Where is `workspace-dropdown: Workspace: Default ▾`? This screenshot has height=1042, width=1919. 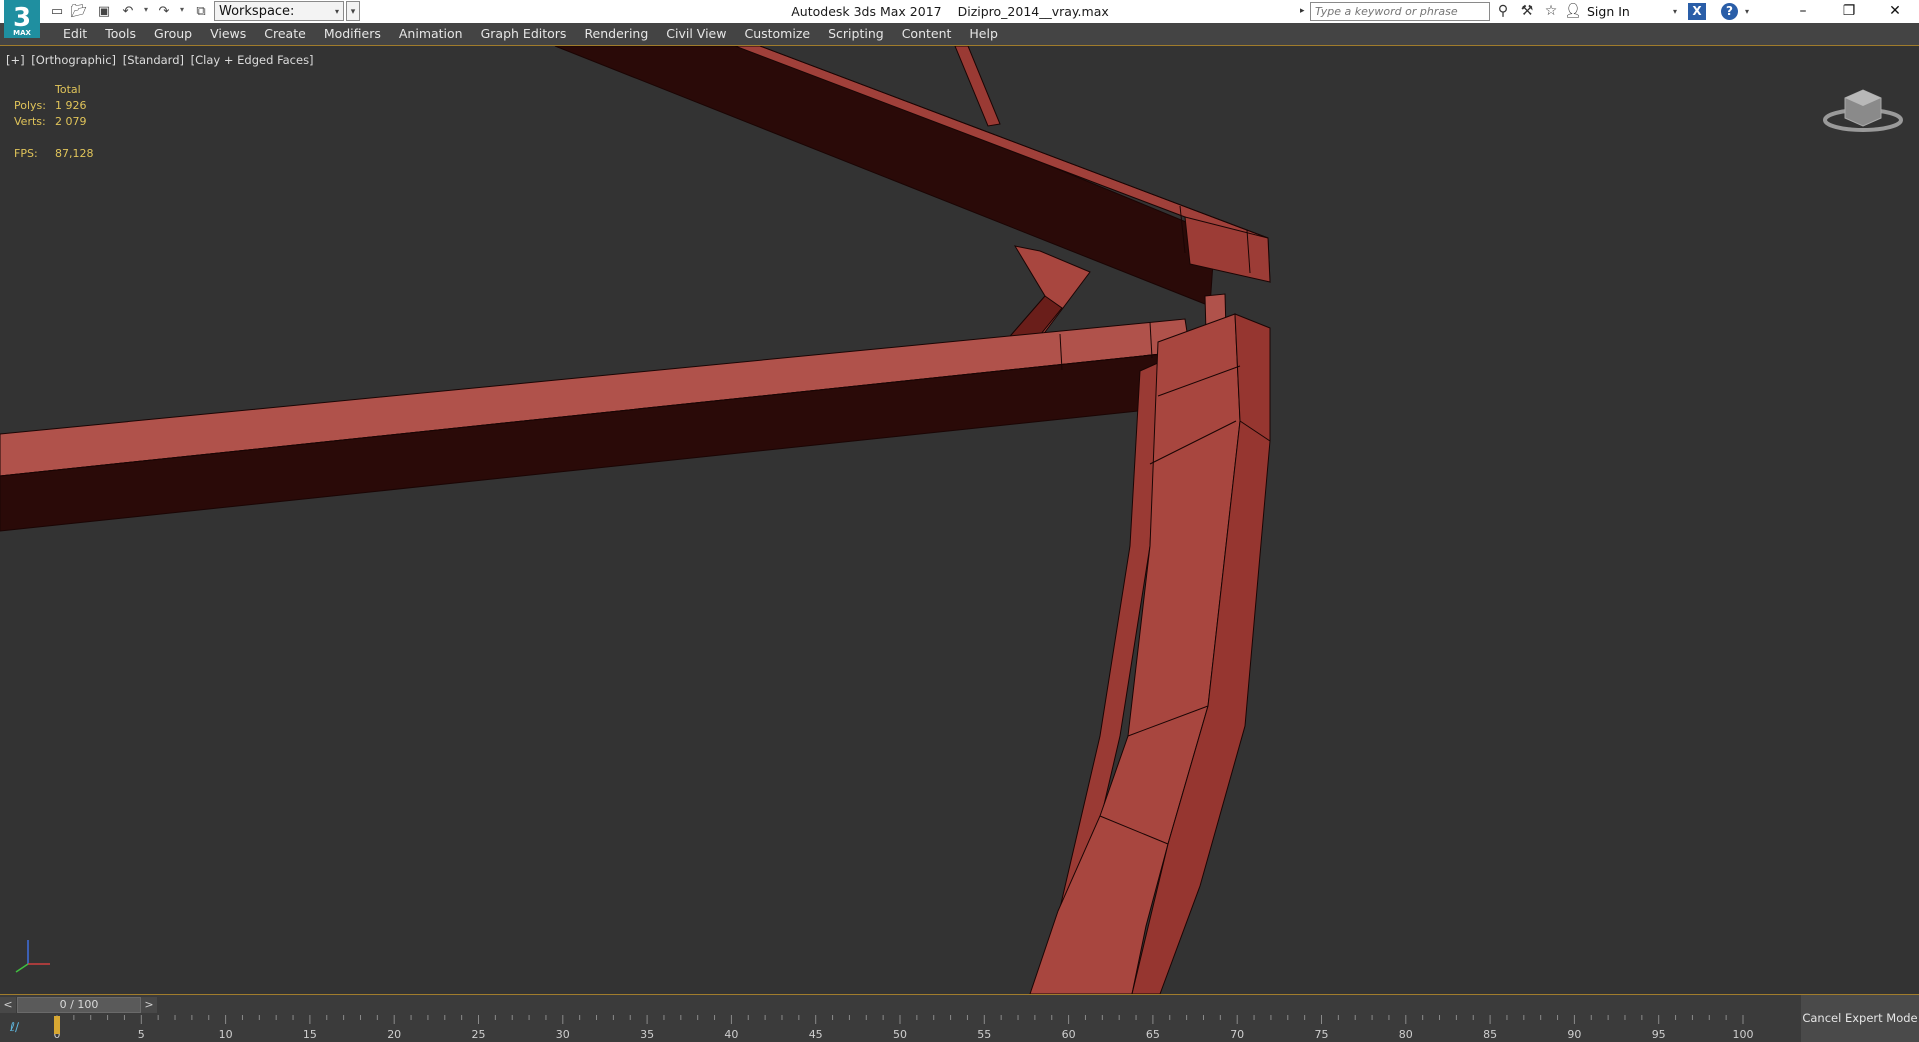 workspace-dropdown: Workspace: Default ▾ is located at coordinates (279, 20).